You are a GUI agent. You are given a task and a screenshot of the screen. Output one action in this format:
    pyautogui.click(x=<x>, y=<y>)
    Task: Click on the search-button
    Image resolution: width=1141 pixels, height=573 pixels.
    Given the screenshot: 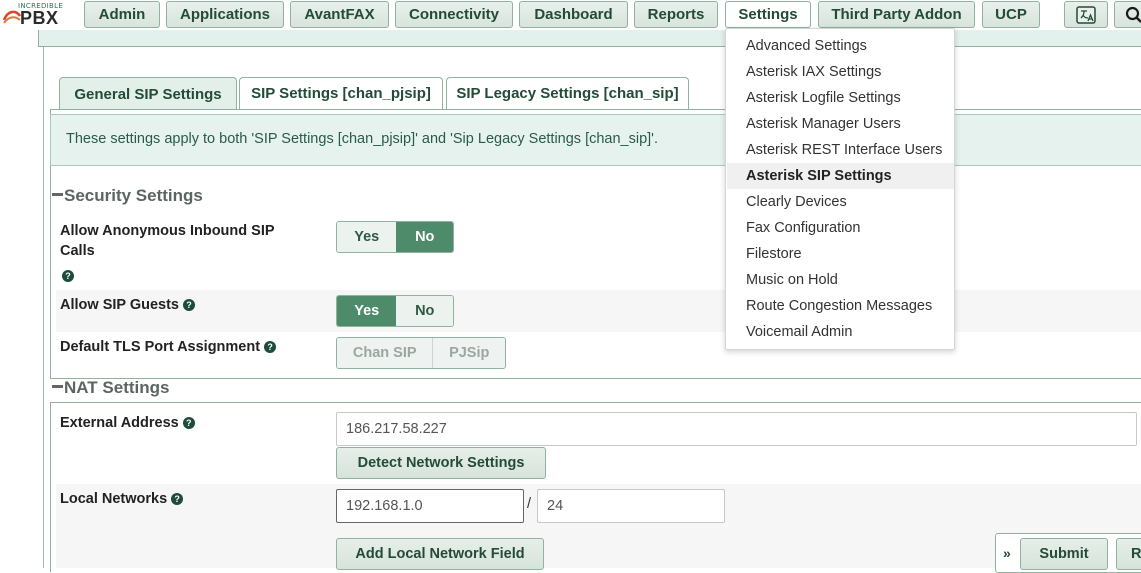 What is the action you would take?
    pyautogui.click(x=1127, y=14)
    